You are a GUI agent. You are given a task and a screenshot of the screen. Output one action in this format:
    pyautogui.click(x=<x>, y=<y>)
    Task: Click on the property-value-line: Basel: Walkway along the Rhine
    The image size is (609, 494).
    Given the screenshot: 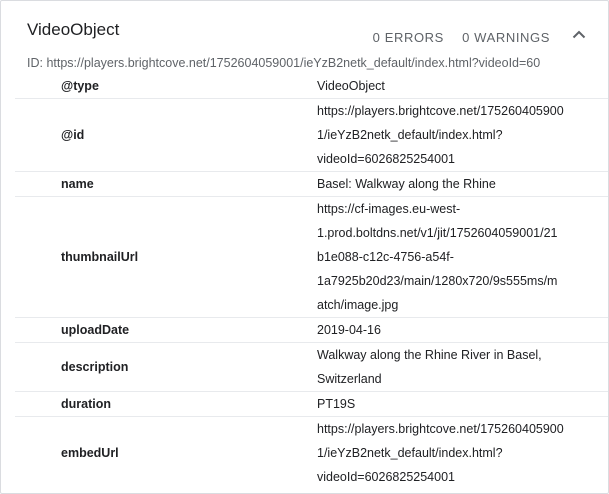 What is the action you would take?
    pyautogui.click(x=406, y=184)
    